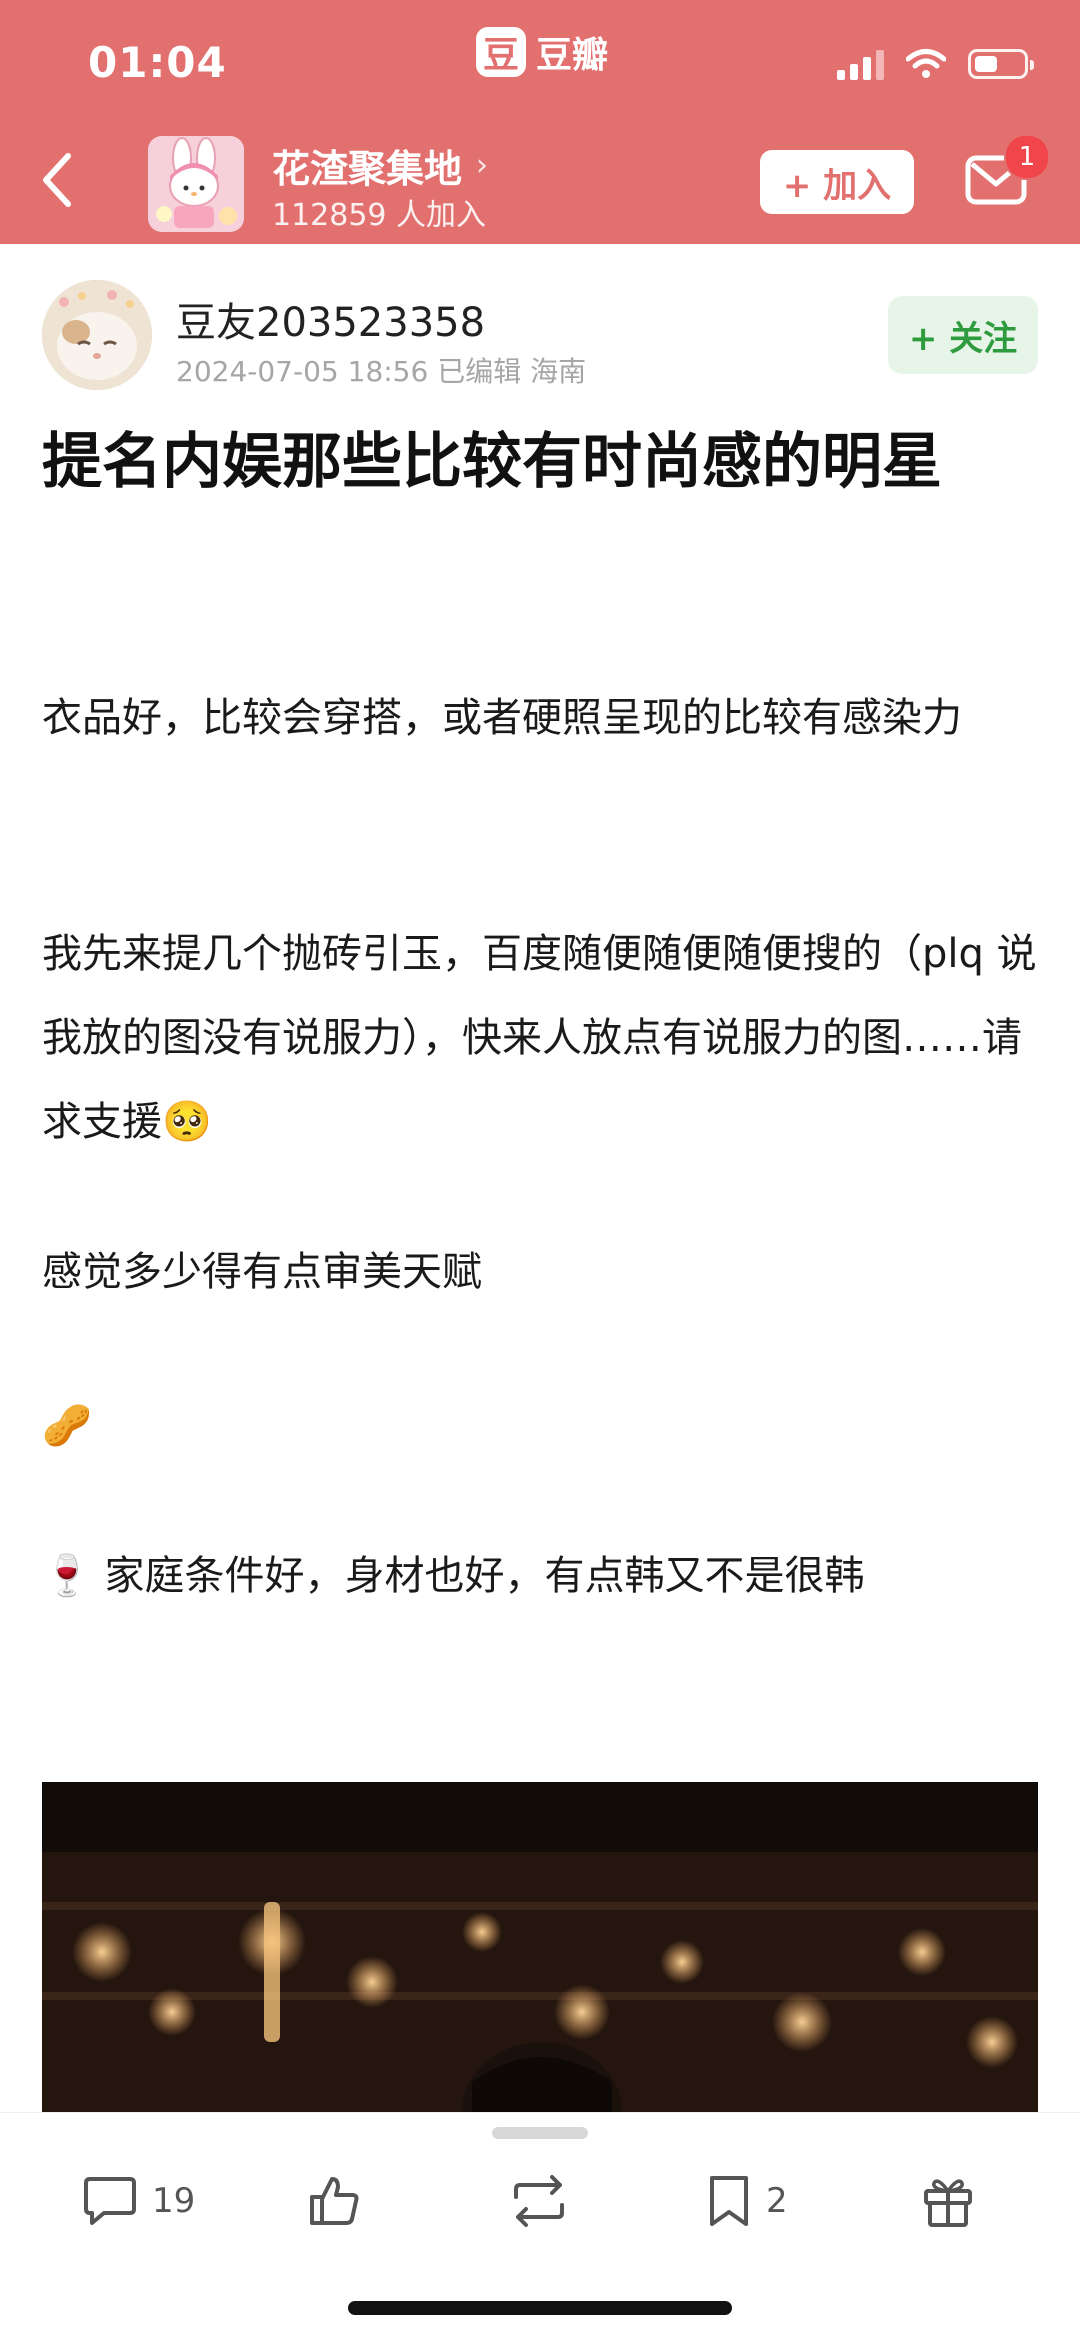  What do you see at coordinates (379, 215) in the screenshot?
I see `group-member-count: 112859 人加入` at bounding box center [379, 215].